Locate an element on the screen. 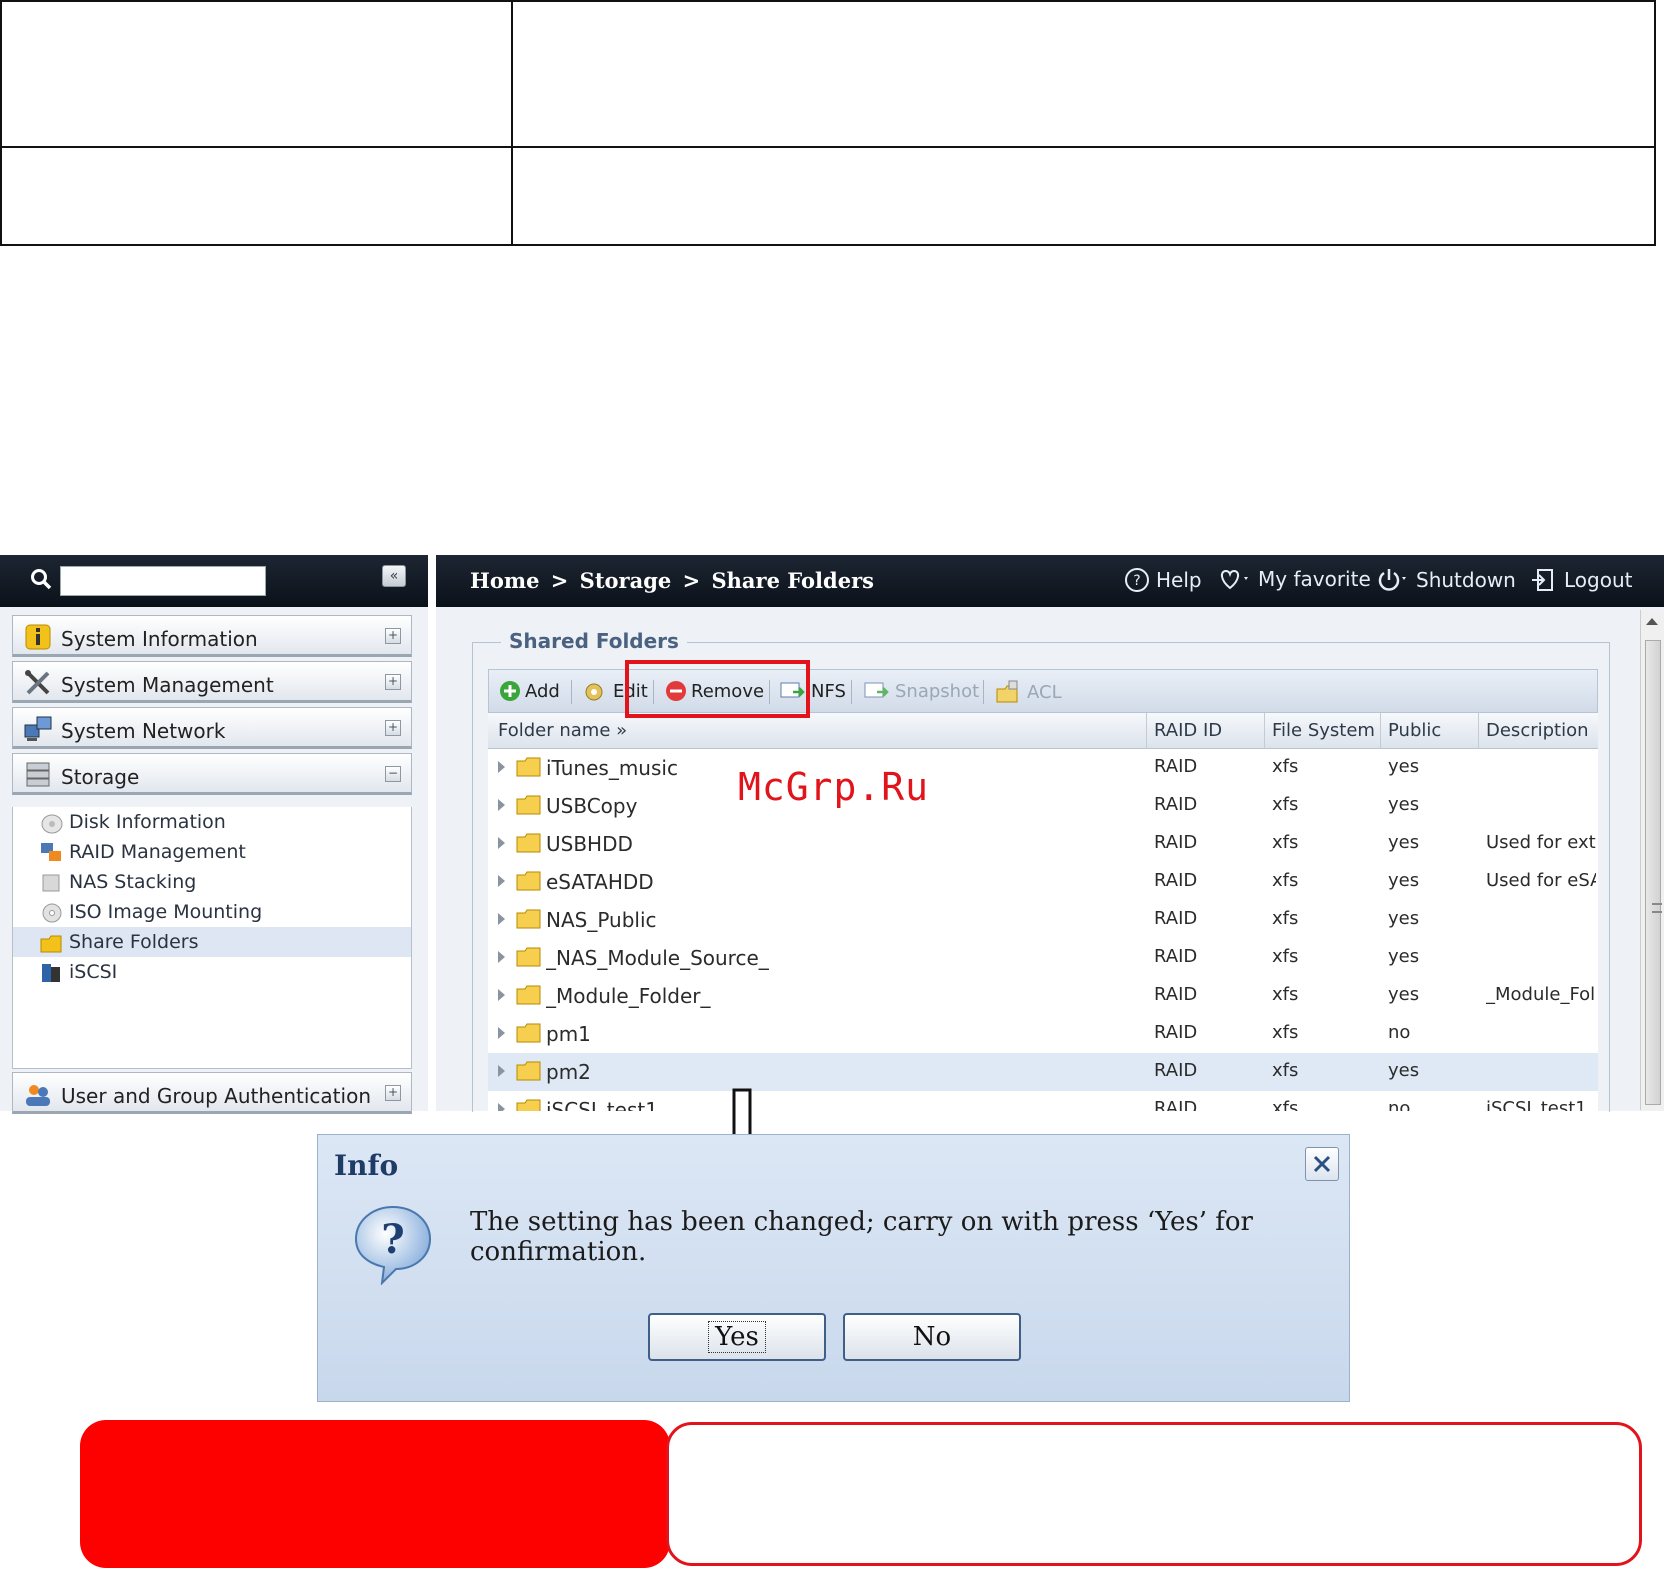  submenu-share-folders: Share Folders is located at coordinates (212, 942).